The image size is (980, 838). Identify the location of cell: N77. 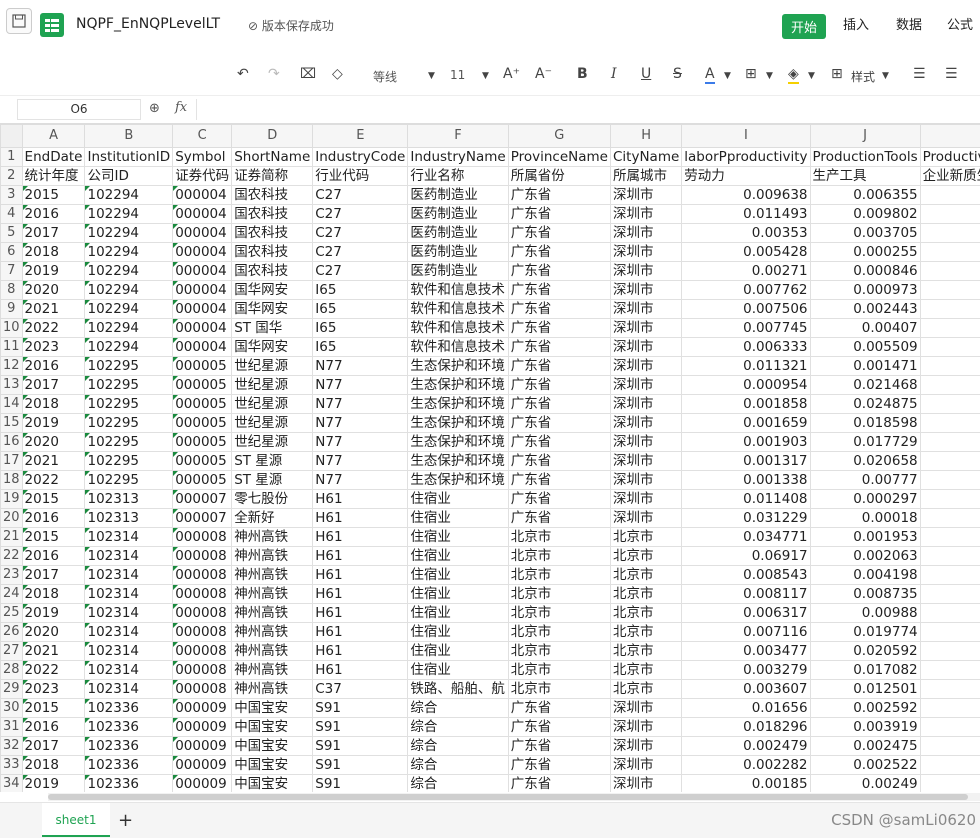
(360, 366).